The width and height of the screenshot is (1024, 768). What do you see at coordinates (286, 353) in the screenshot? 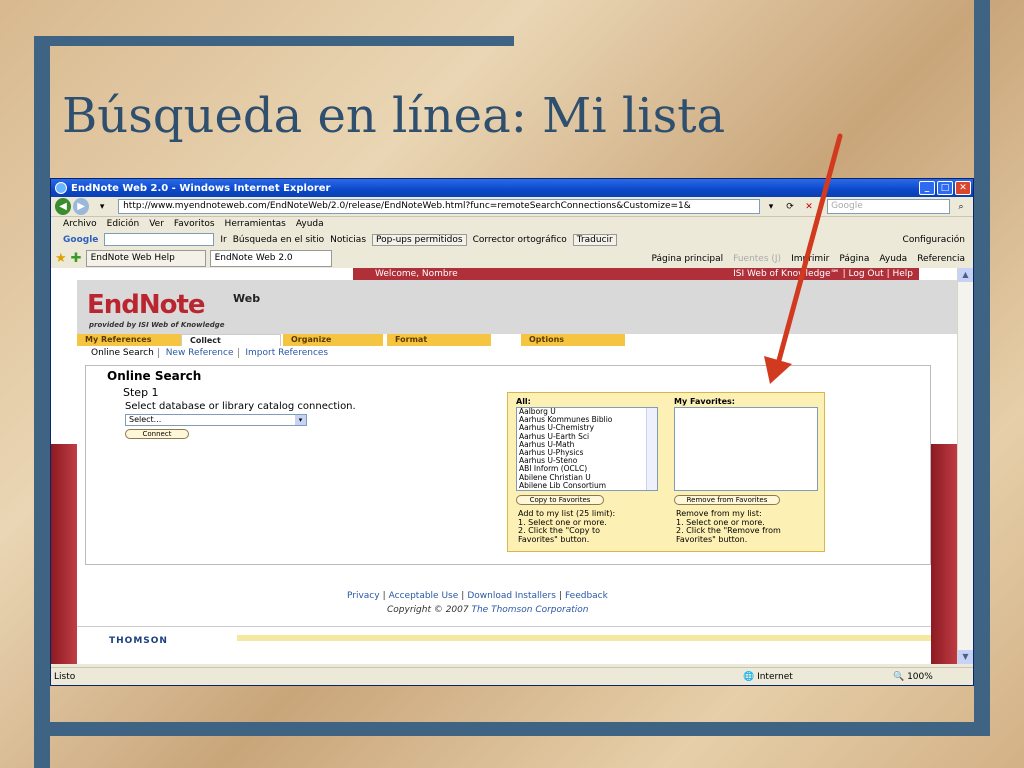
I see `subtab-import-references: Import References` at bounding box center [286, 353].